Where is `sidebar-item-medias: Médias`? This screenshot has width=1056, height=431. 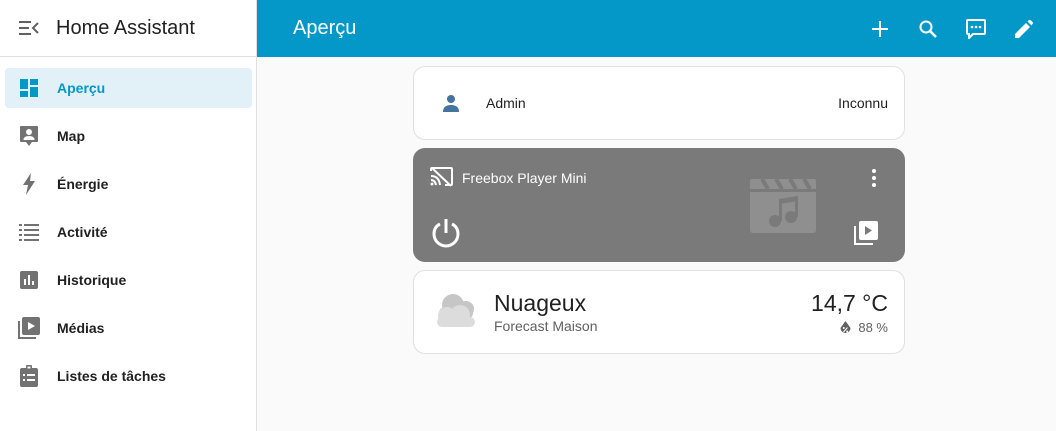
sidebar-item-medias: Médias is located at coordinates (128, 328).